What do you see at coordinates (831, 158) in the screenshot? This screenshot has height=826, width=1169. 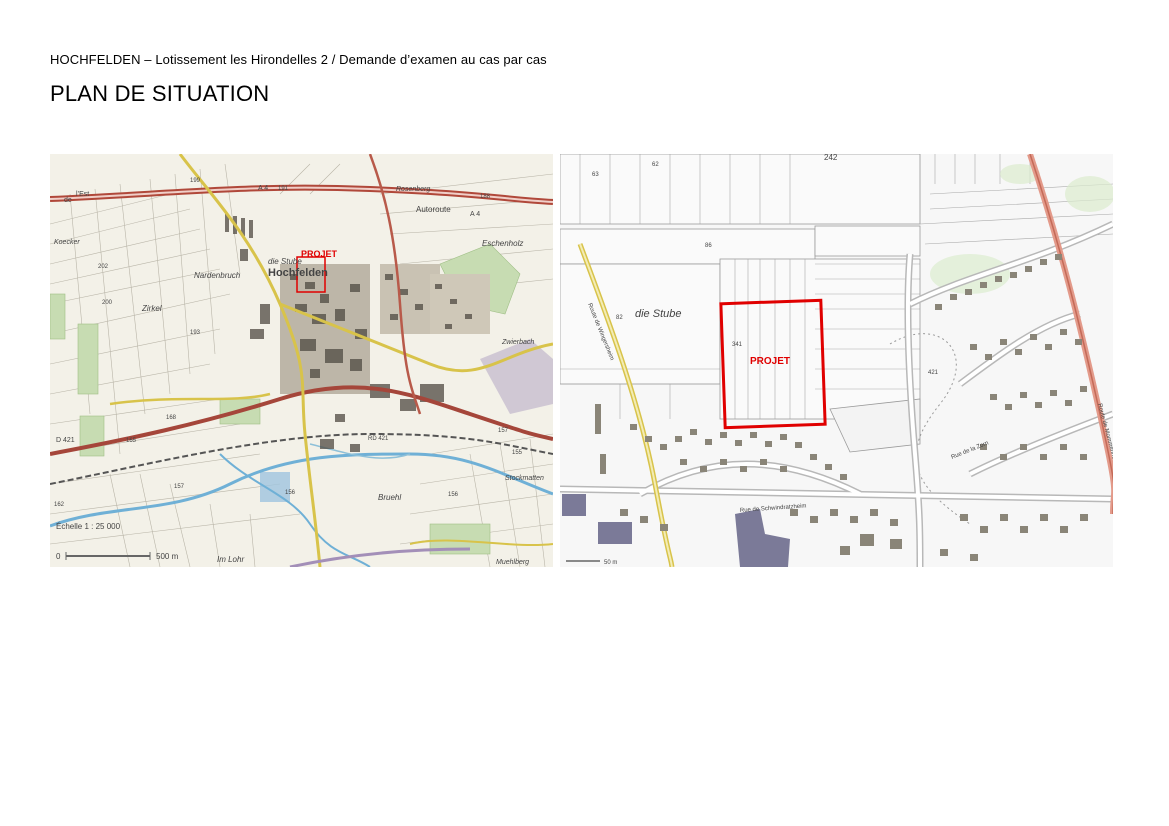 I see `parcel-number: 242` at bounding box center [831, 158].